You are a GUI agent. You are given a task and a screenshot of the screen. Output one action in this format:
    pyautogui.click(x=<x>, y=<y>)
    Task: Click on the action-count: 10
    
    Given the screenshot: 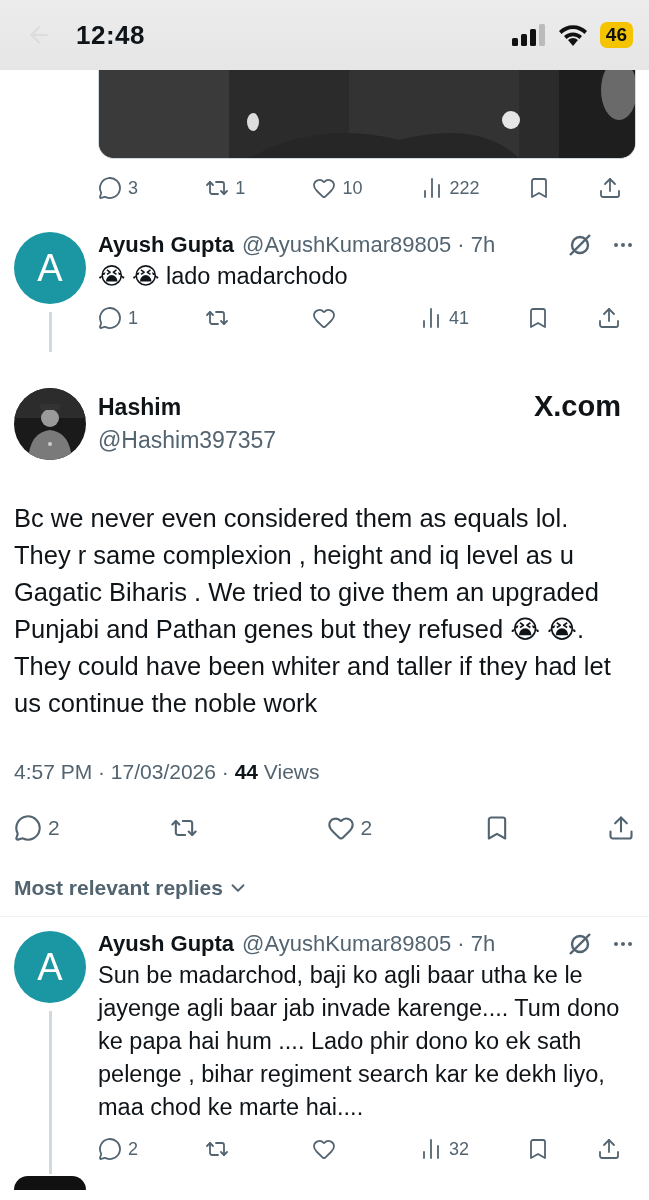 What is the action you would take?
    pyautogui.click(x=352, y=188)
    